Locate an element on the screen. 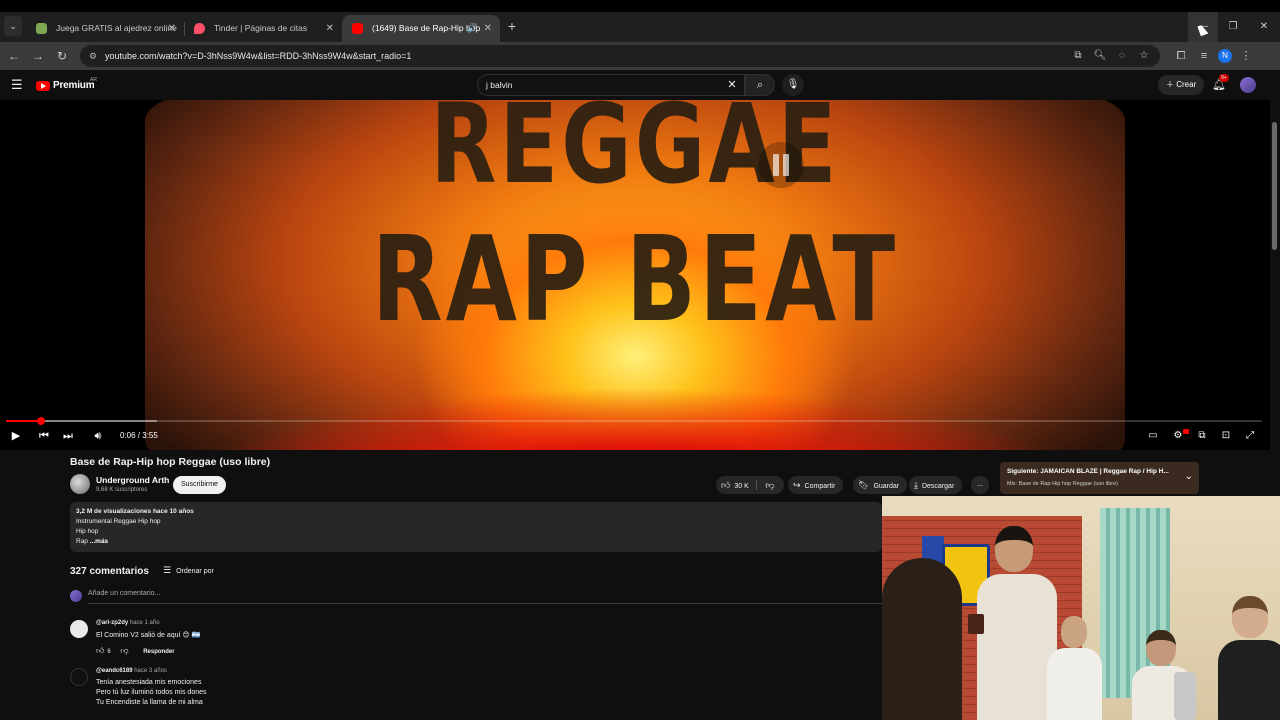 The height and width of the screenshot is (720, 1280). search-value: j balvin is located at coordinates (499, 85).